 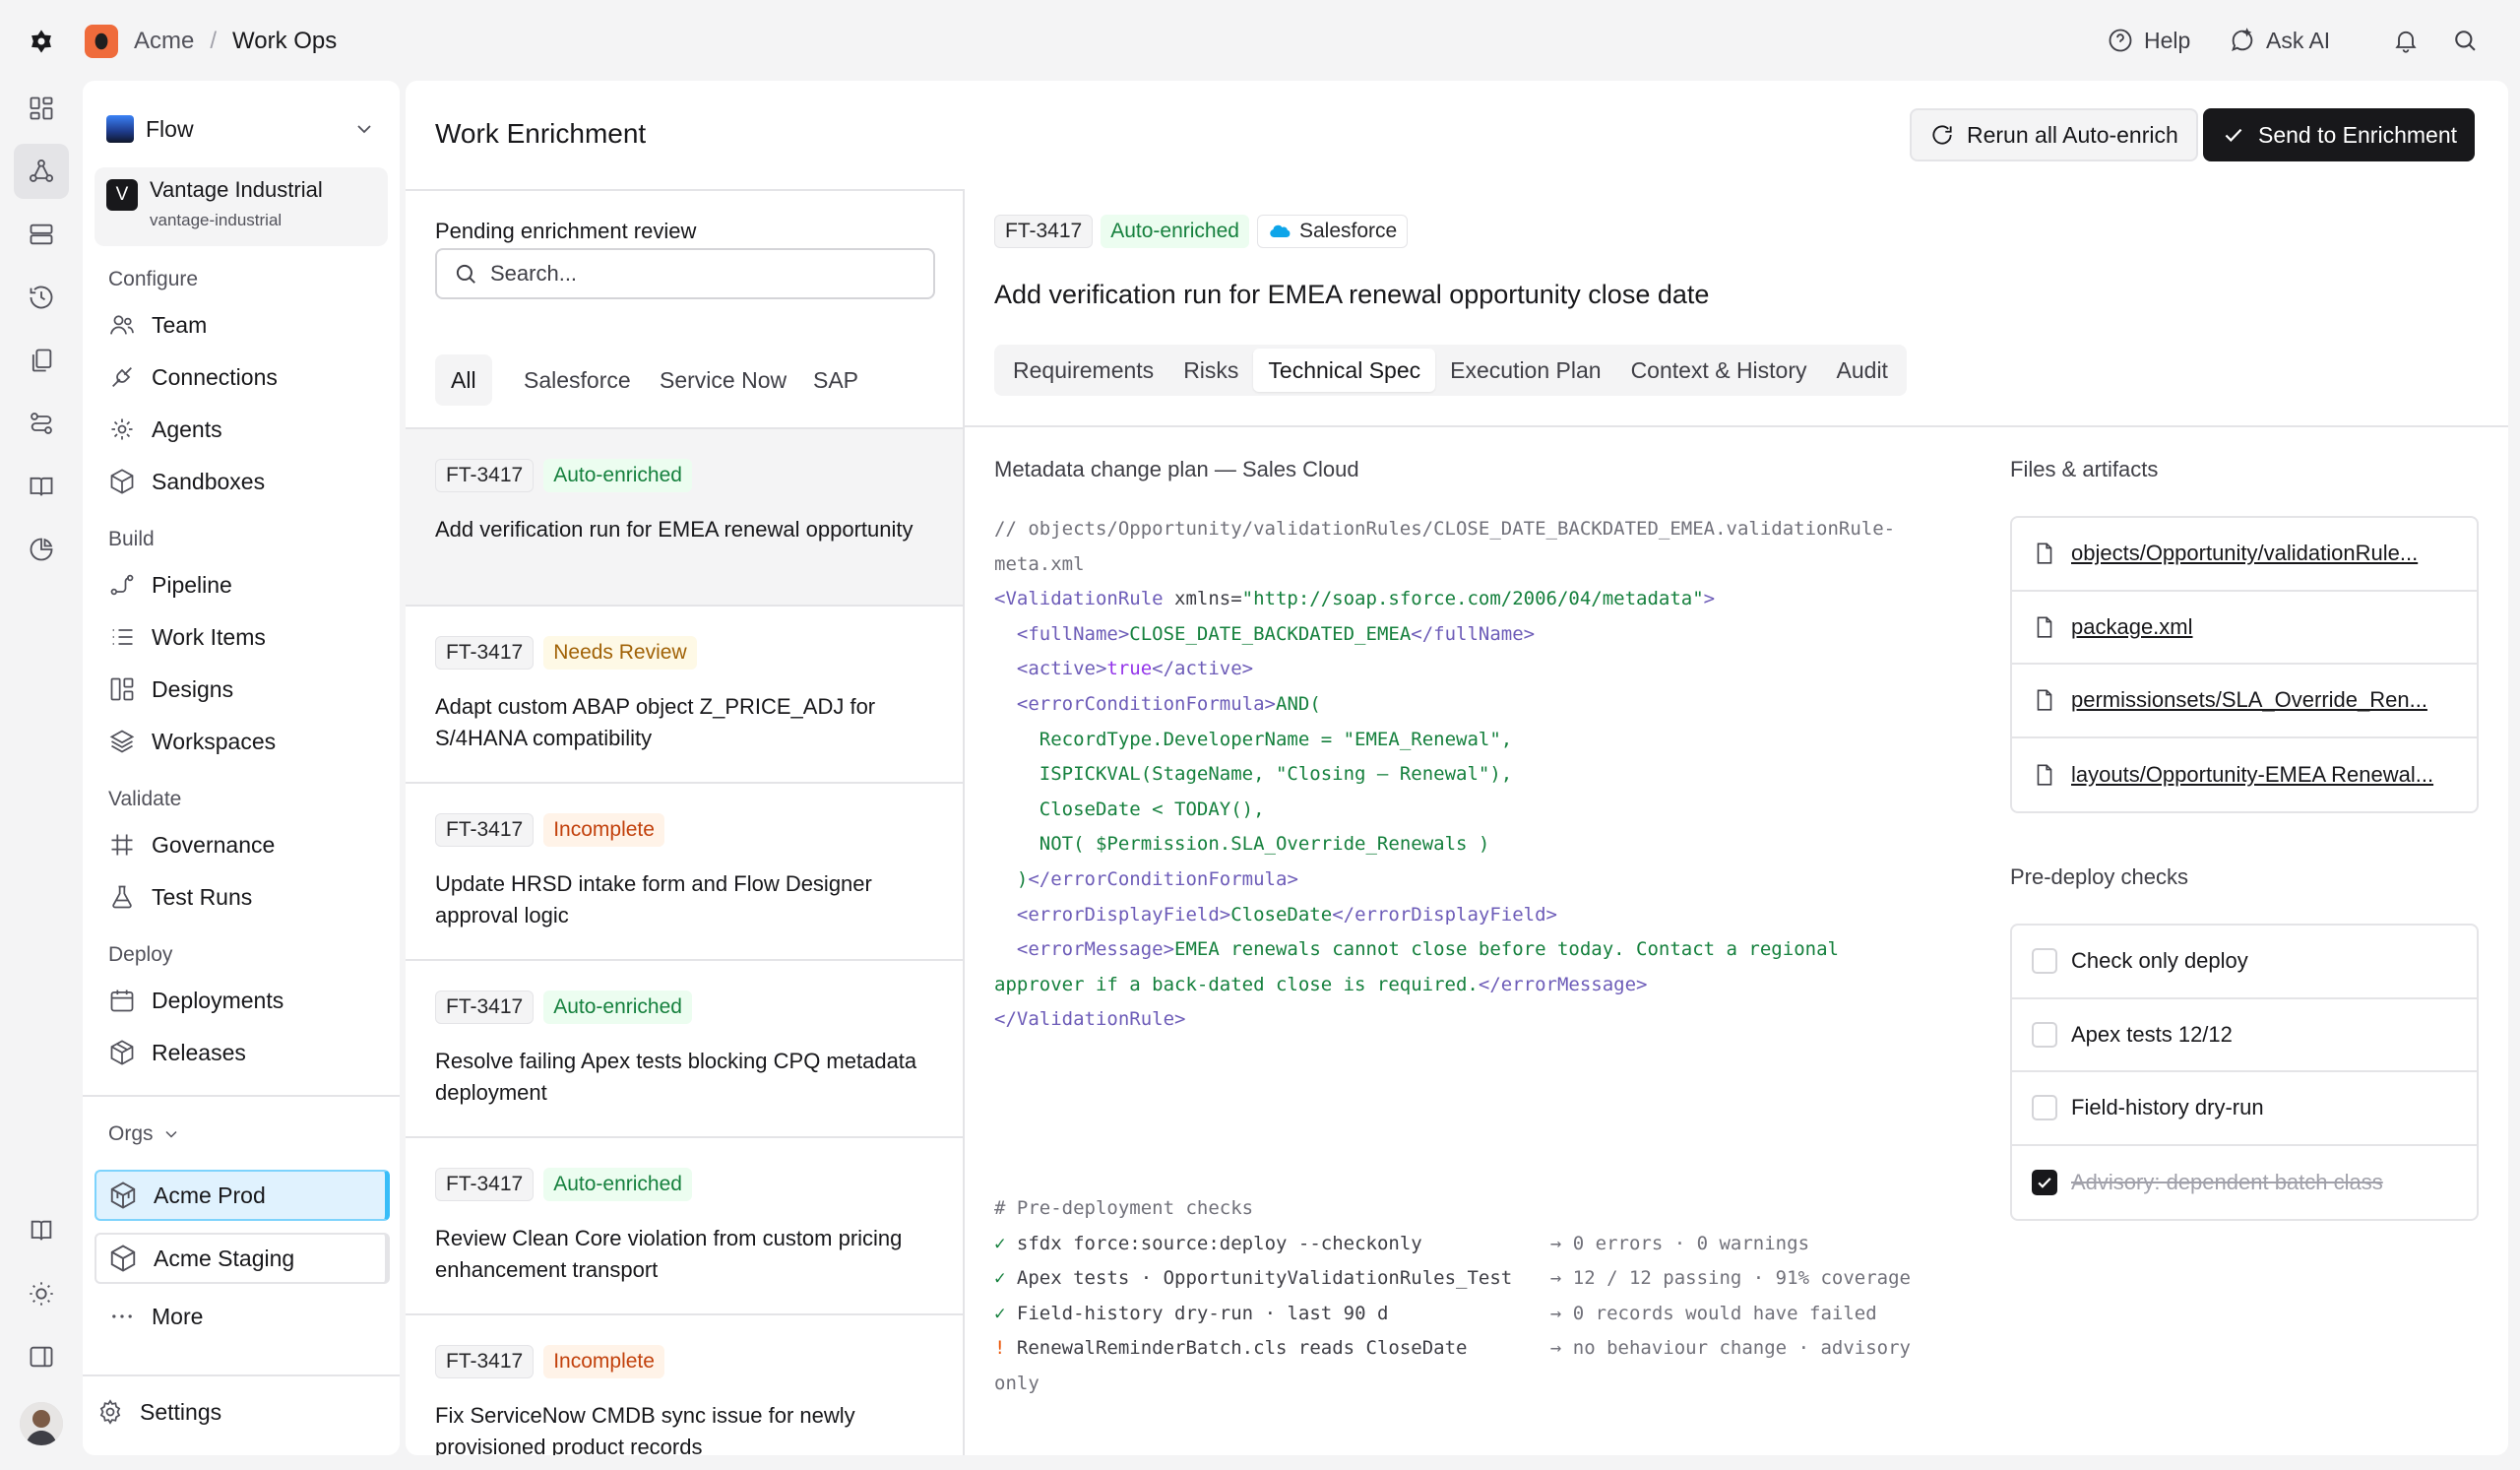 What do you see at coordinates (41, 360) in the screenshot?
I see `copy-icon` at bounding box center [41, 360].